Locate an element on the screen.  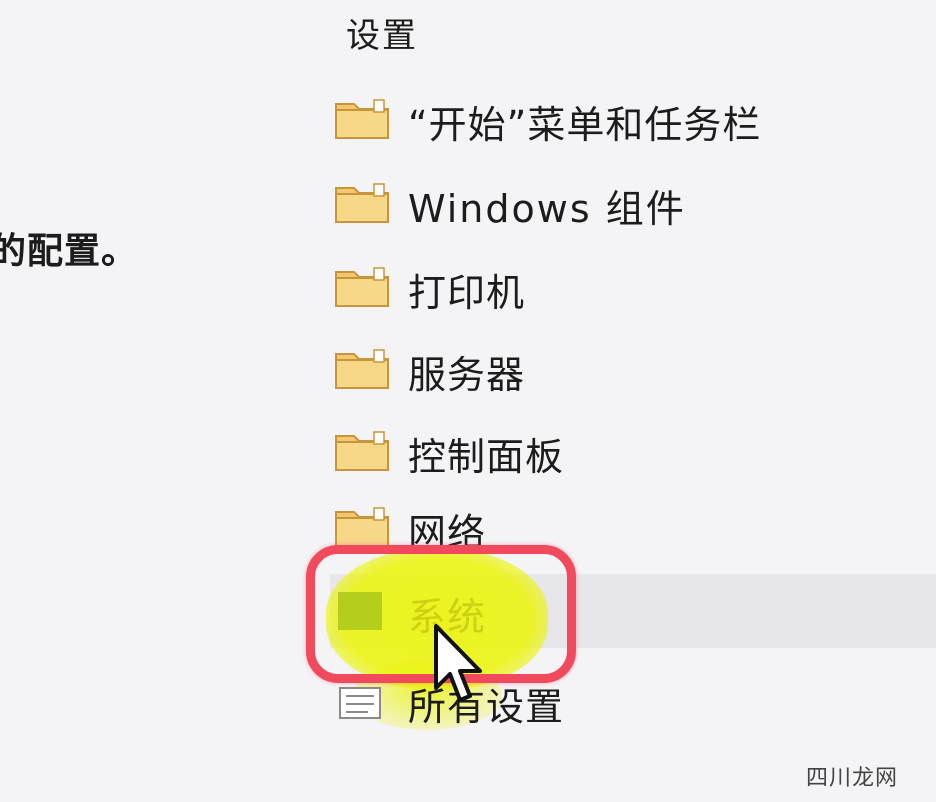
mouse-pointer-icon is located at coordinates (458, 663).